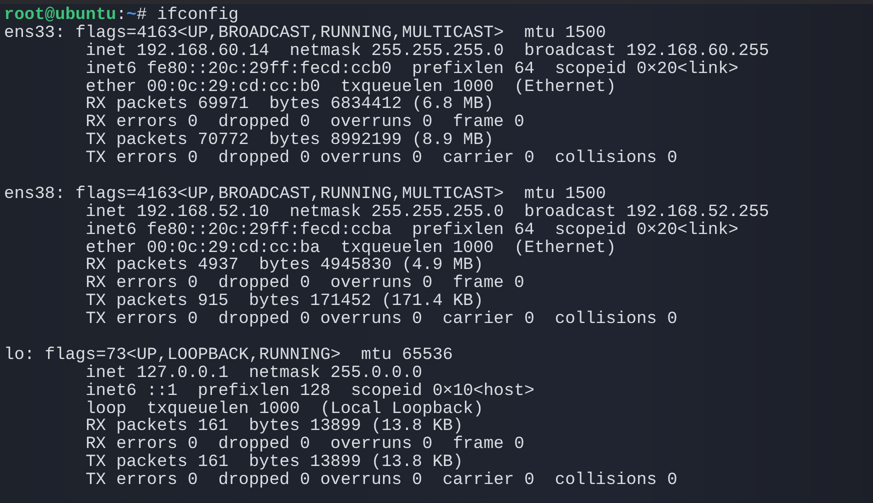  What do you see at coordinates (75, 16) in the screenshot?
I see `shell-prompt: root@ubuntu:~#` at bounding box center [75, 16].